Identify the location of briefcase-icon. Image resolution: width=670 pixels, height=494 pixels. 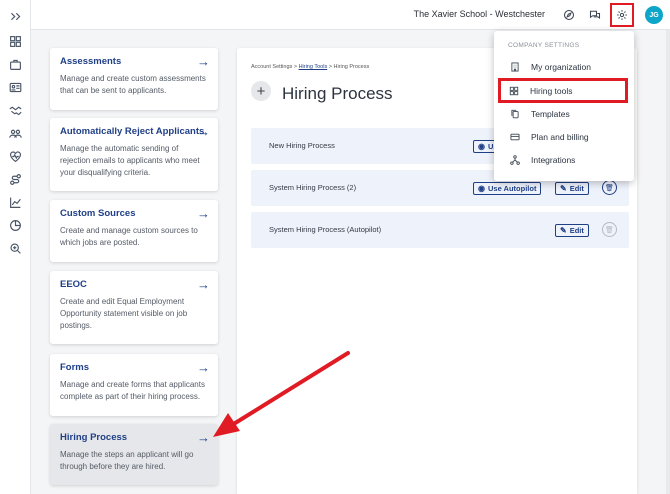
(15, 64).